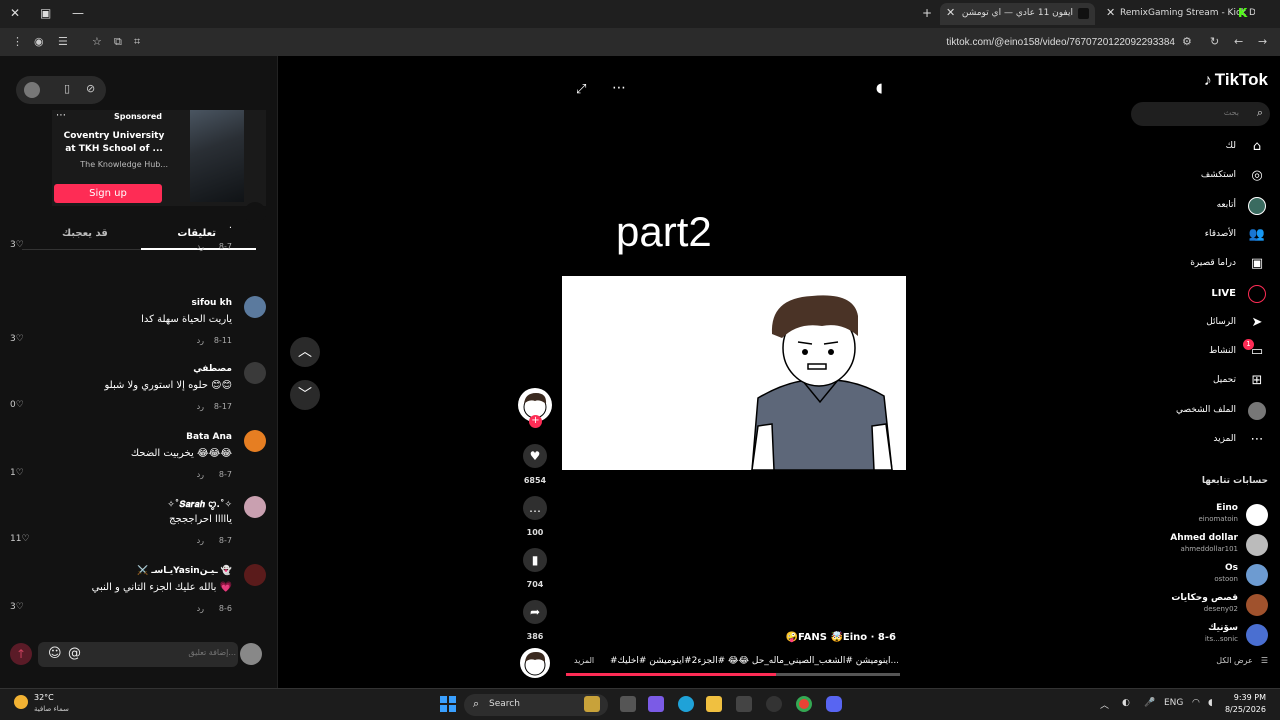 This screenshot has height=720, width=1280. What do you see at coordinates (1214, 41) in the screenshot?
I see `reload-icon: ↻` at bounding box center [1214, 41].